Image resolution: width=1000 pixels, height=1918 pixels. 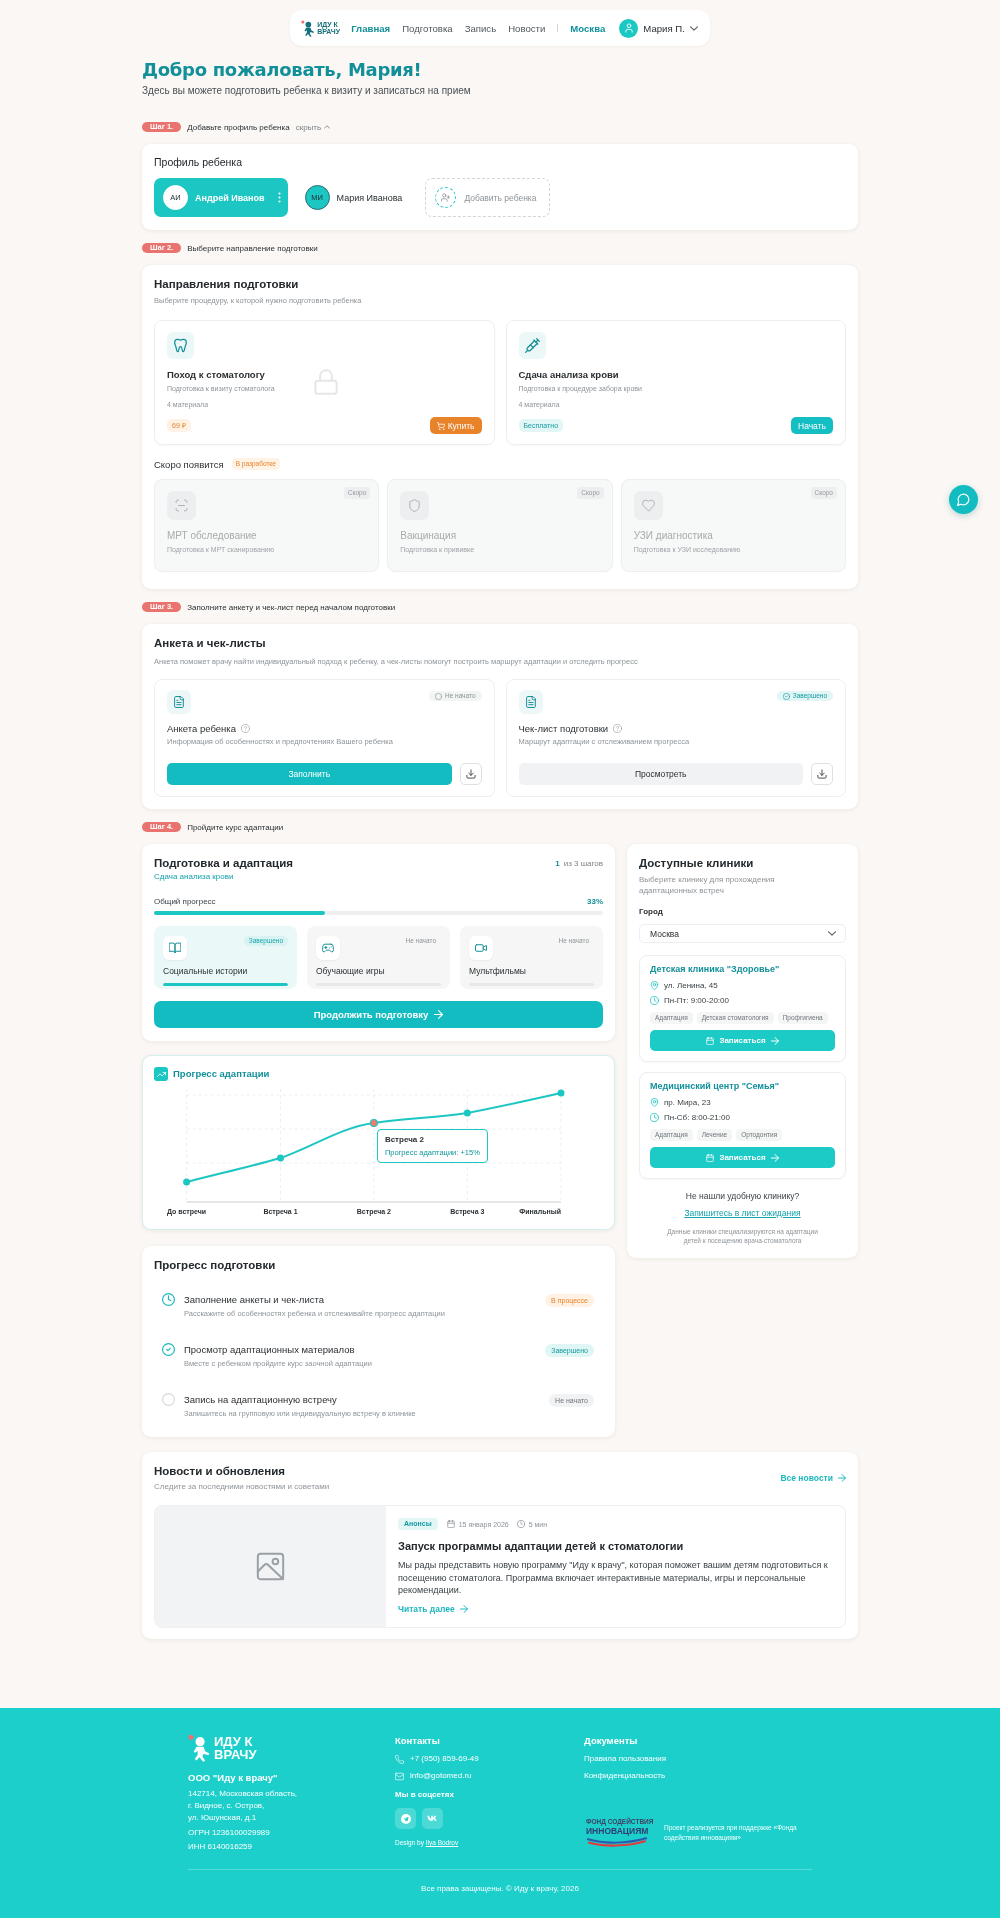 I want to click on start-button: Начать, so click(x=812, y=425).